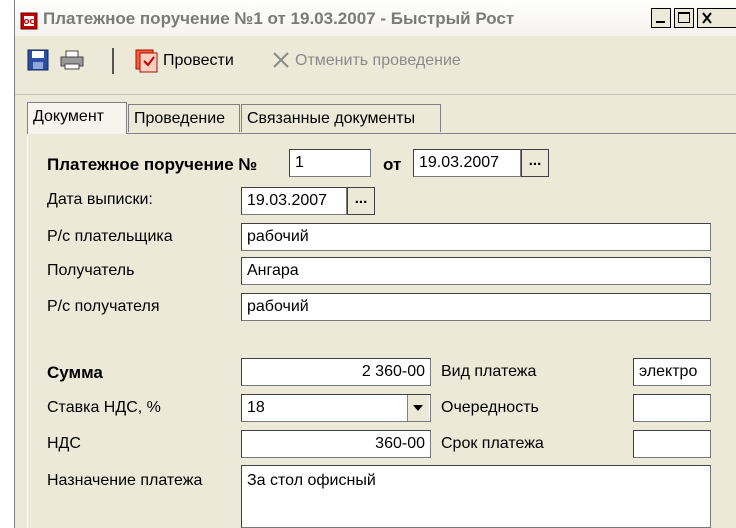 The image size is (736, 528). Describe the element at coordinates (72, 60) in the screenshot. I see `print-icon` at that location.